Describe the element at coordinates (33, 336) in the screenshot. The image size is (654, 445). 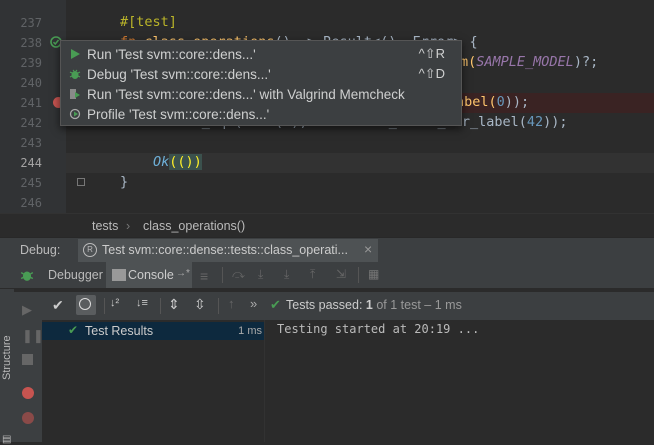
I see `pause-icon: ❚❚` at that location.